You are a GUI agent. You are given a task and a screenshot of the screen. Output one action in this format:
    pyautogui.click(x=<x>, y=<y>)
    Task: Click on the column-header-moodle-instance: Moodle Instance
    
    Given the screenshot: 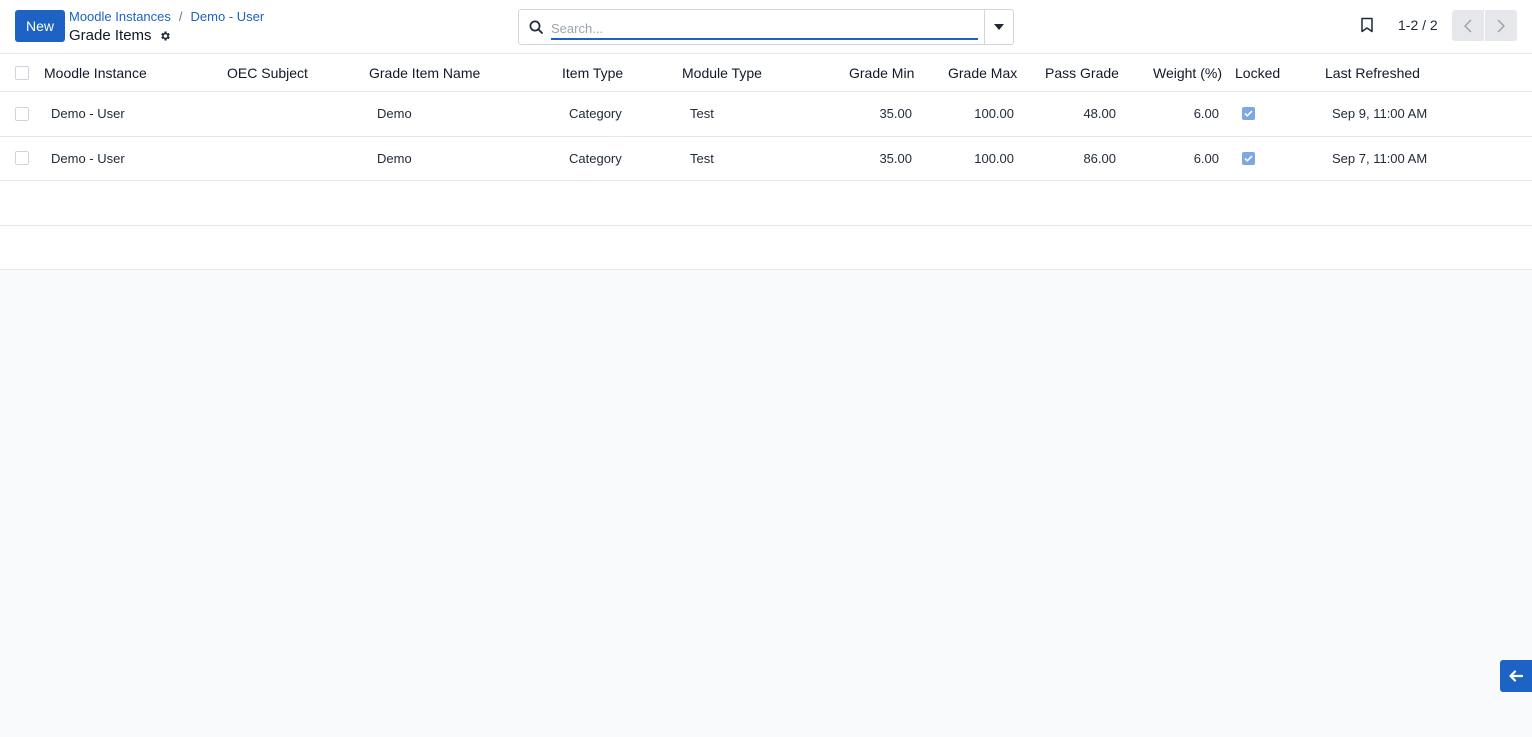 What is the action you would take?
    pyautogui.click(x=95, y=72)
    